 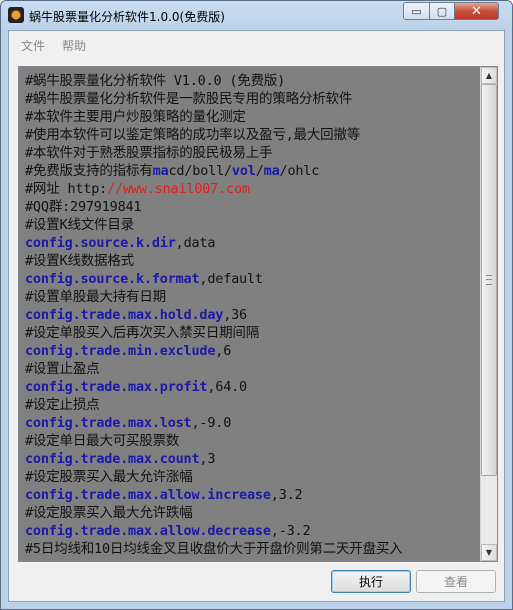 What do you see at coordinates (251, 369) in the screenshot?
I see `editor-line: #设置止盈点` at bounding box center [251, 369].